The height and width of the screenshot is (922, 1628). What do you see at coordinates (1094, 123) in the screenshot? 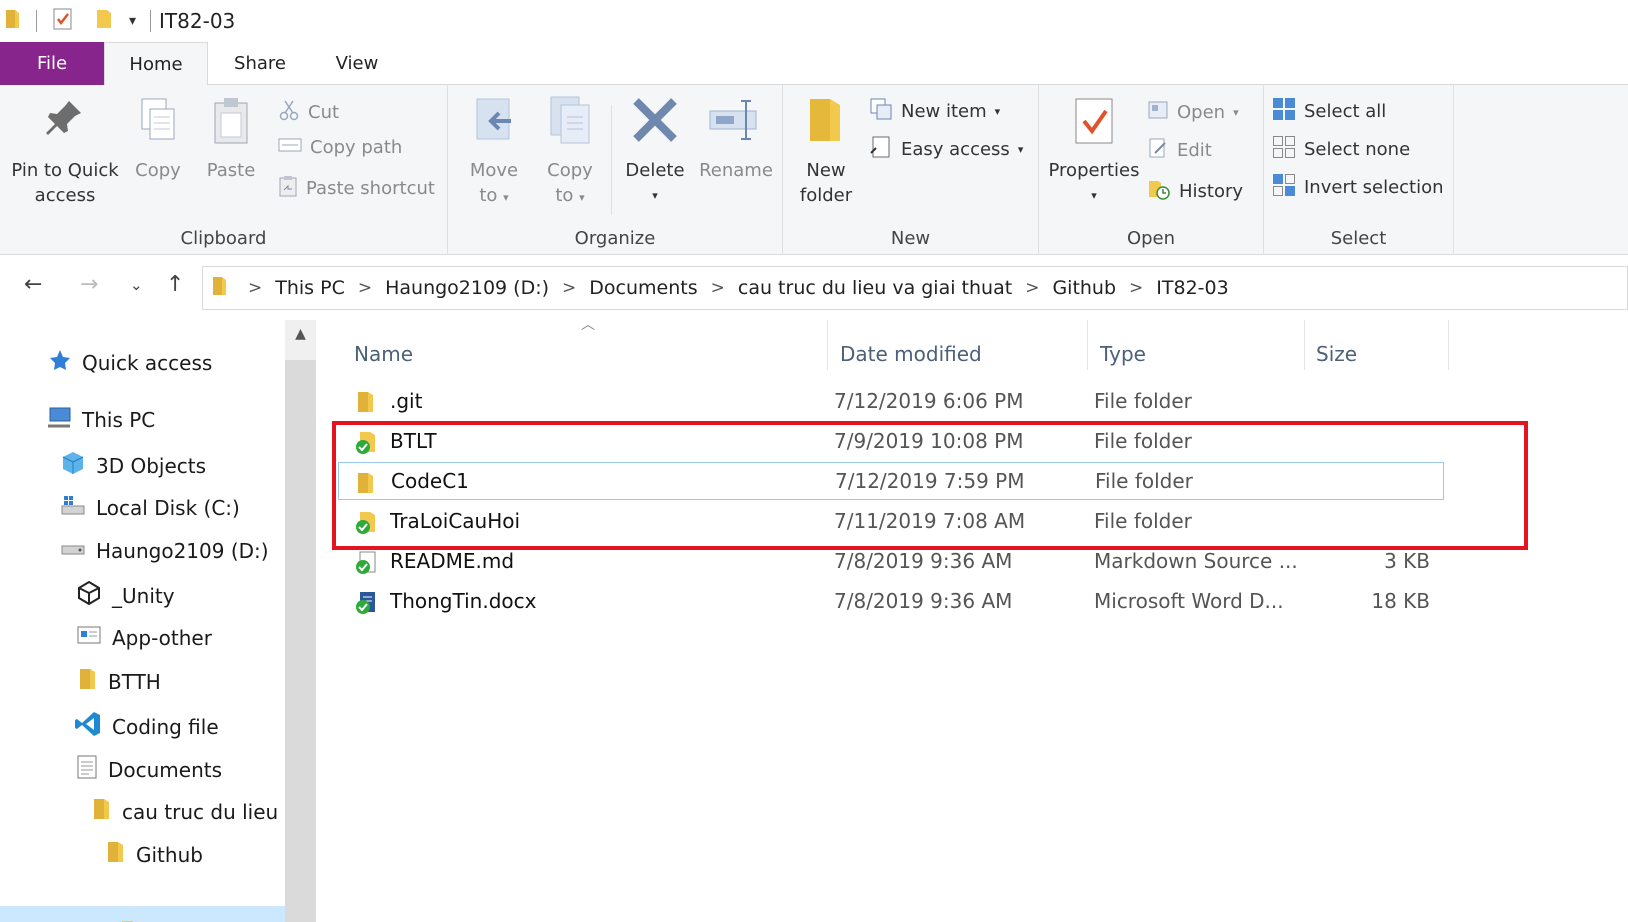
I see `properties-checkmark-icon` at bounding box center [1094, 123].